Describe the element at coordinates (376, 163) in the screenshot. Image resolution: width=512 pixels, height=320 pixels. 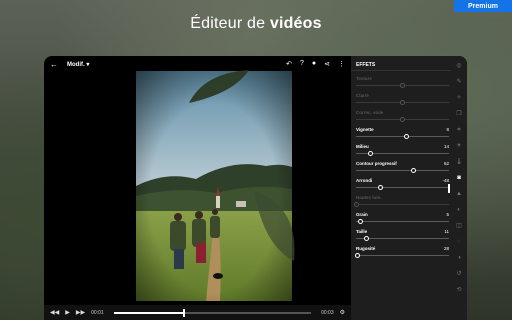
I see `effect-slider-label: Contour progressif` at that location.